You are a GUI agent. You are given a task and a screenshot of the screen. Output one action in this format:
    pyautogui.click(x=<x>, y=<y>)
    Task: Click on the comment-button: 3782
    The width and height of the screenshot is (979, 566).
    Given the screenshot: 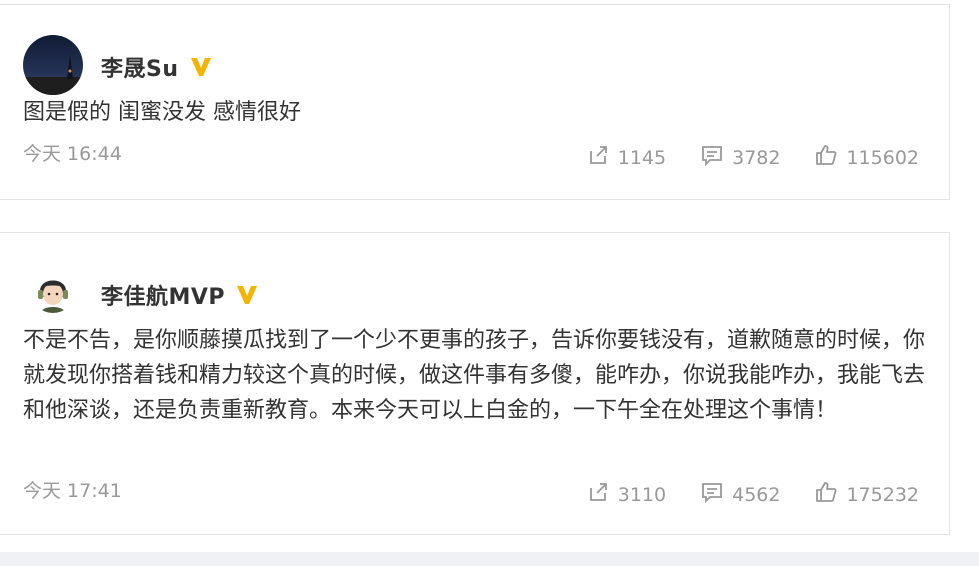 What is the action you would take?
    pyautogui.click(x=740, y=157)
    